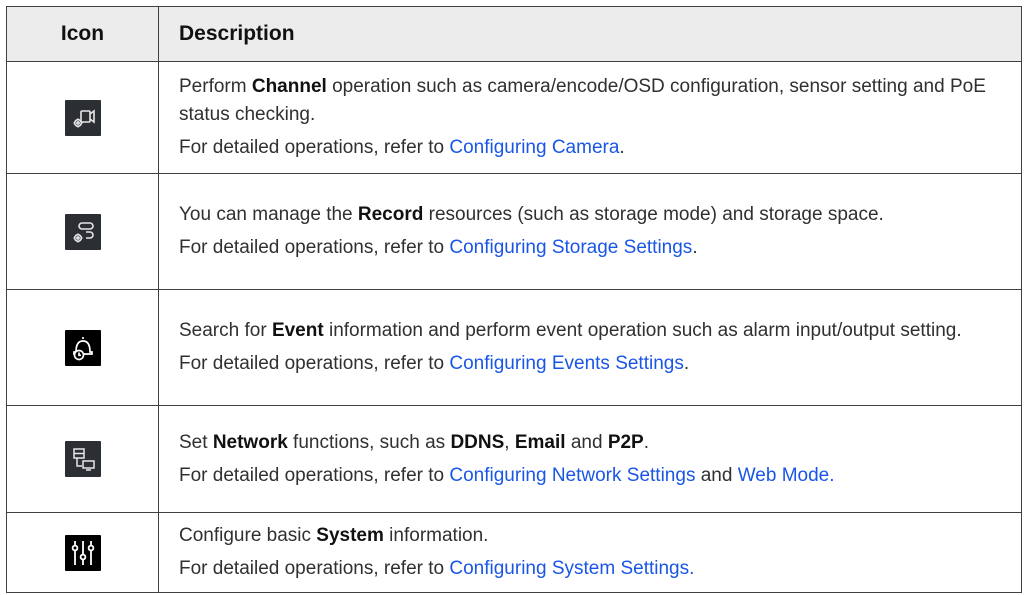  I want to click on event-alarm-bell-icon, so click(82, 347).